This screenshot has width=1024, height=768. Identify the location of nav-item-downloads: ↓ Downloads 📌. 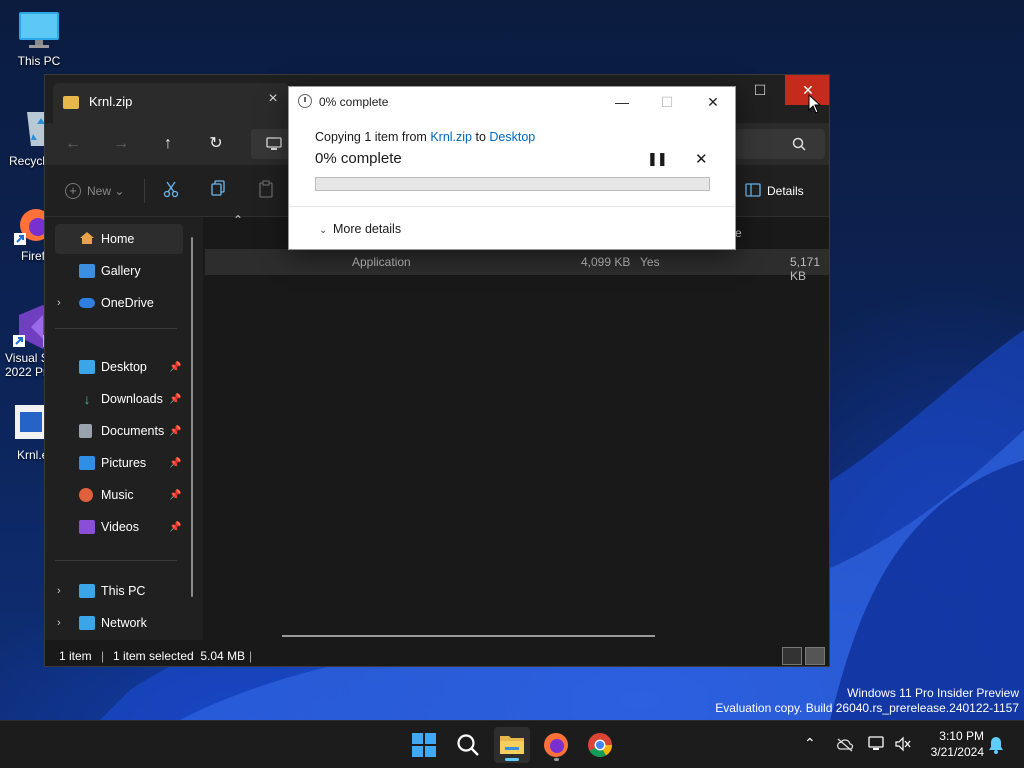
(120, 399).